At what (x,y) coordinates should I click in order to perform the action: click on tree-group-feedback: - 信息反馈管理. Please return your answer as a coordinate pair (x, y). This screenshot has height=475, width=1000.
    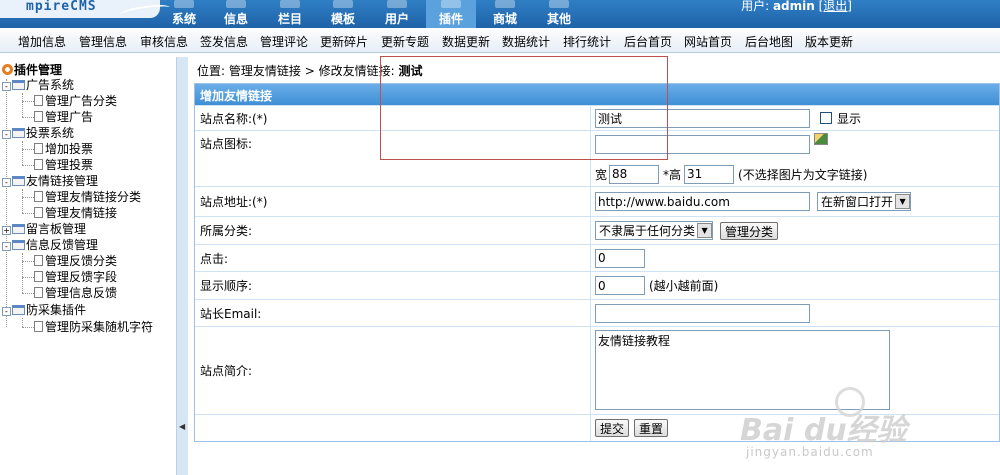
    Looking at the image, I should click on (50, 245).